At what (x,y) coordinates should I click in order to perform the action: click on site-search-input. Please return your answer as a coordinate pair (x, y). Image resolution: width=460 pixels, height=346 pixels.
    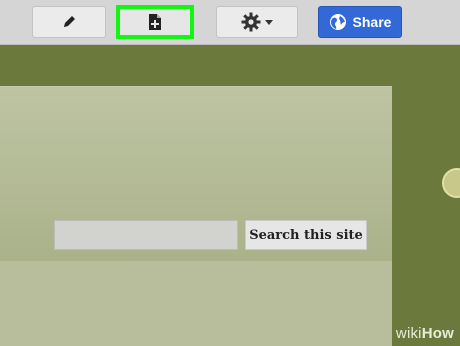
    Looking at the image, I should click on (146, 235).